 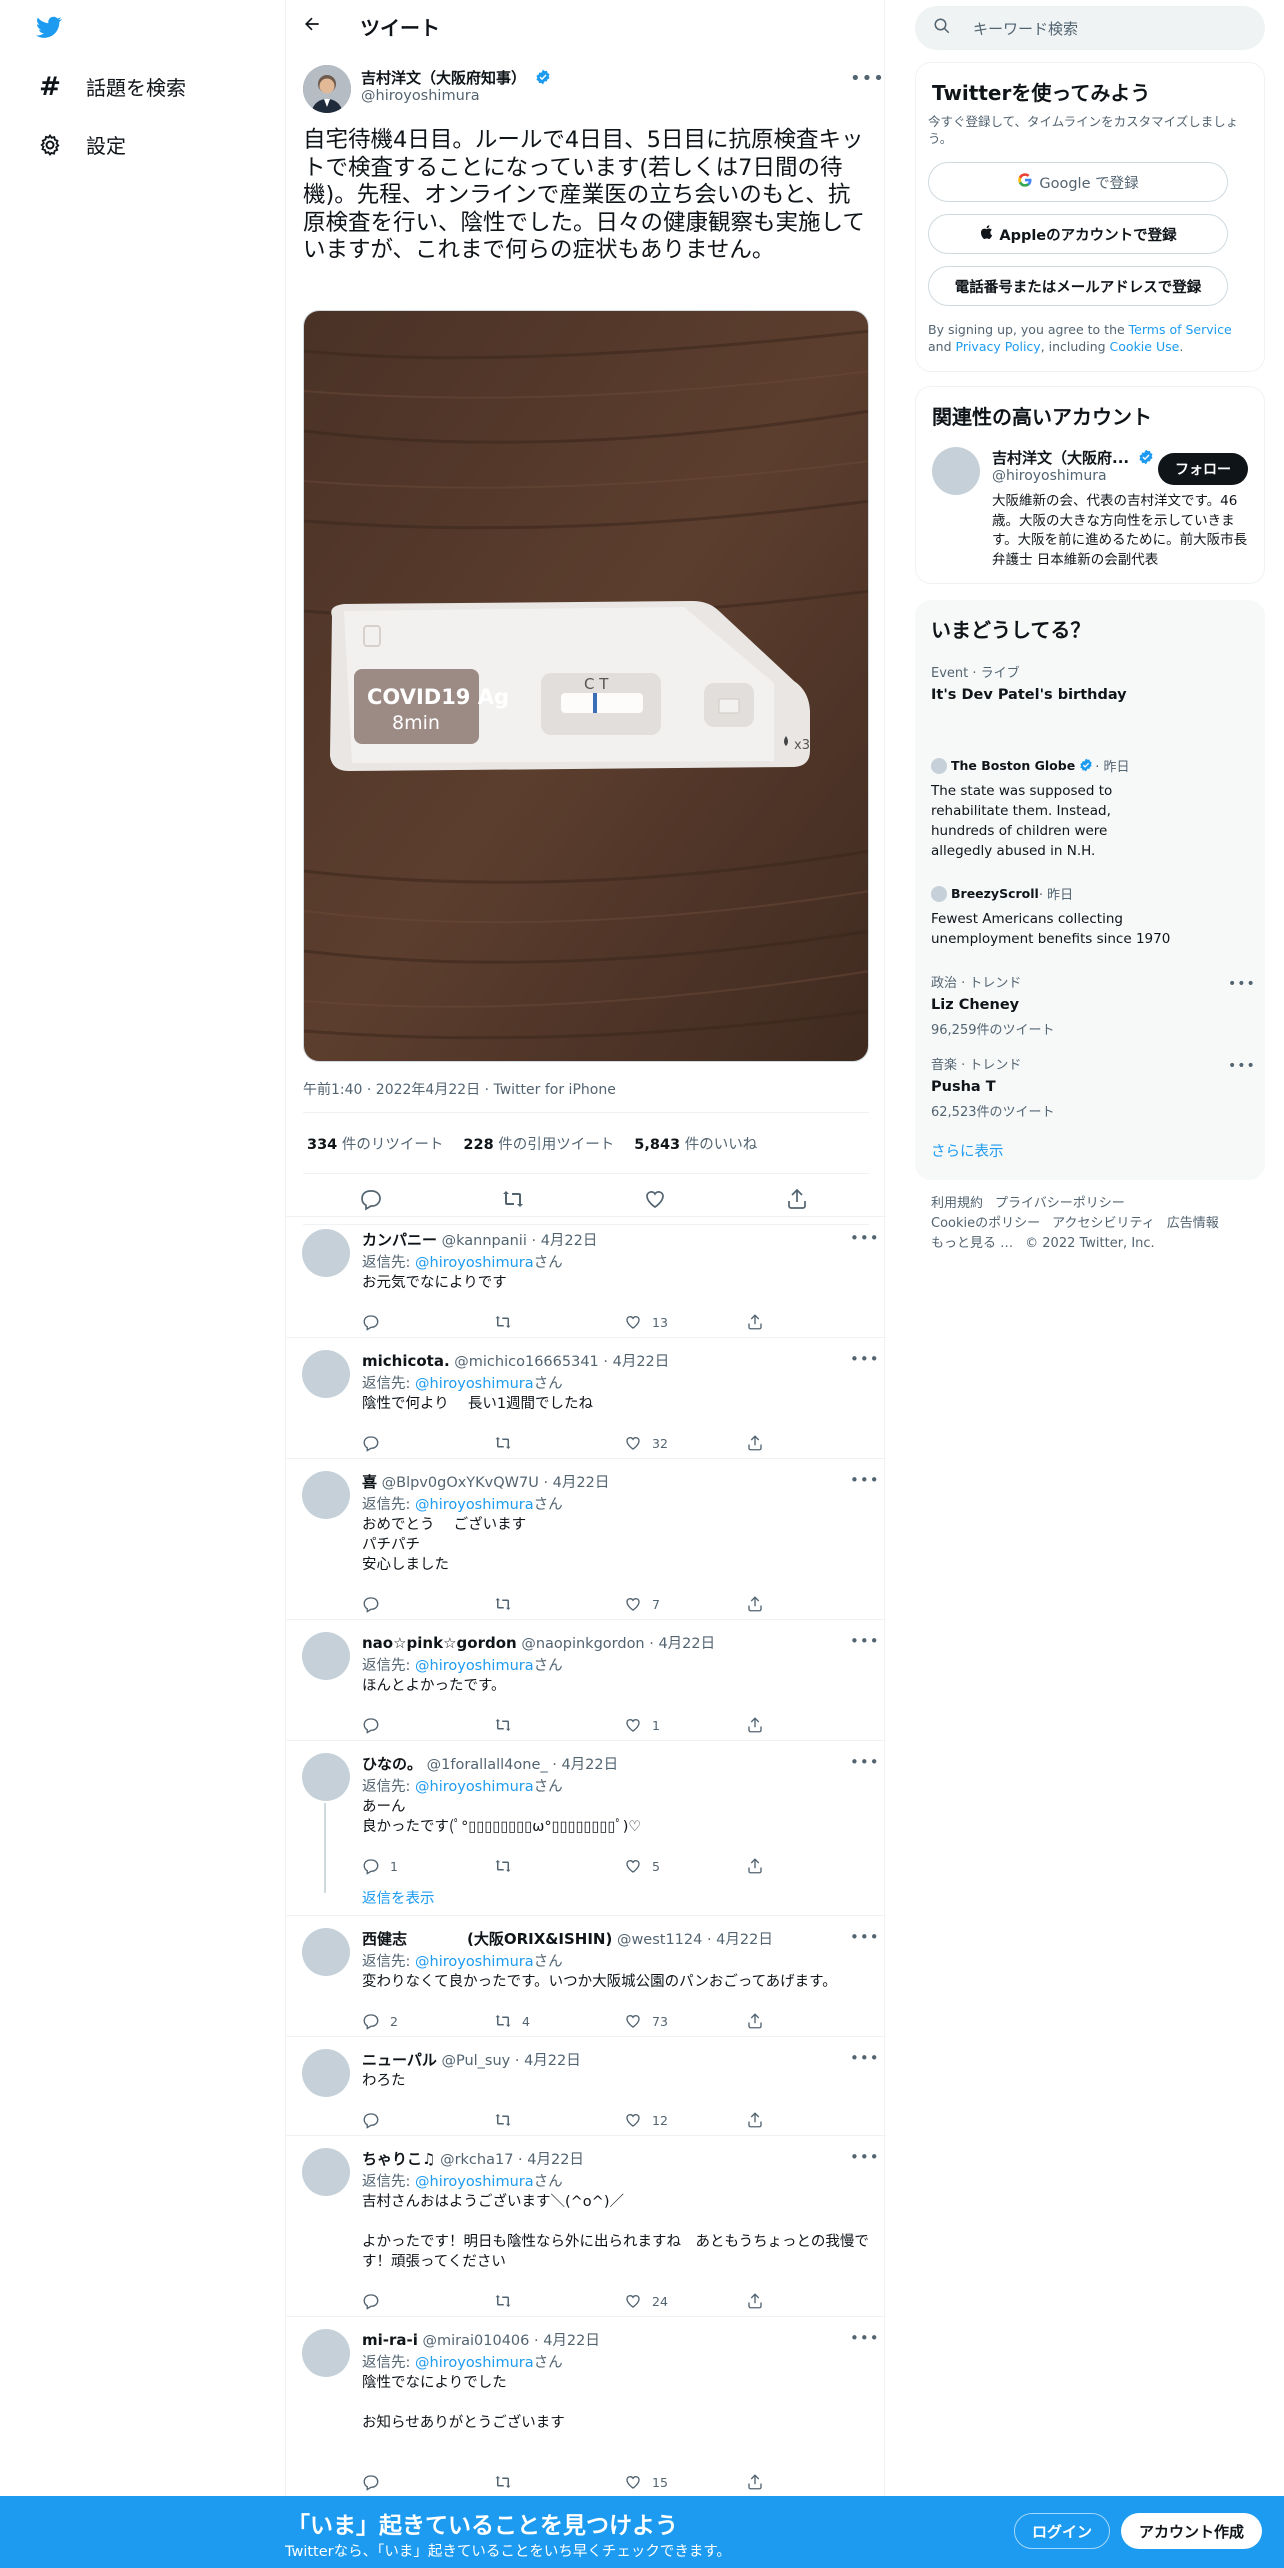 I want to click on footer-link: 利用規約, so click(x=957, y=1203).